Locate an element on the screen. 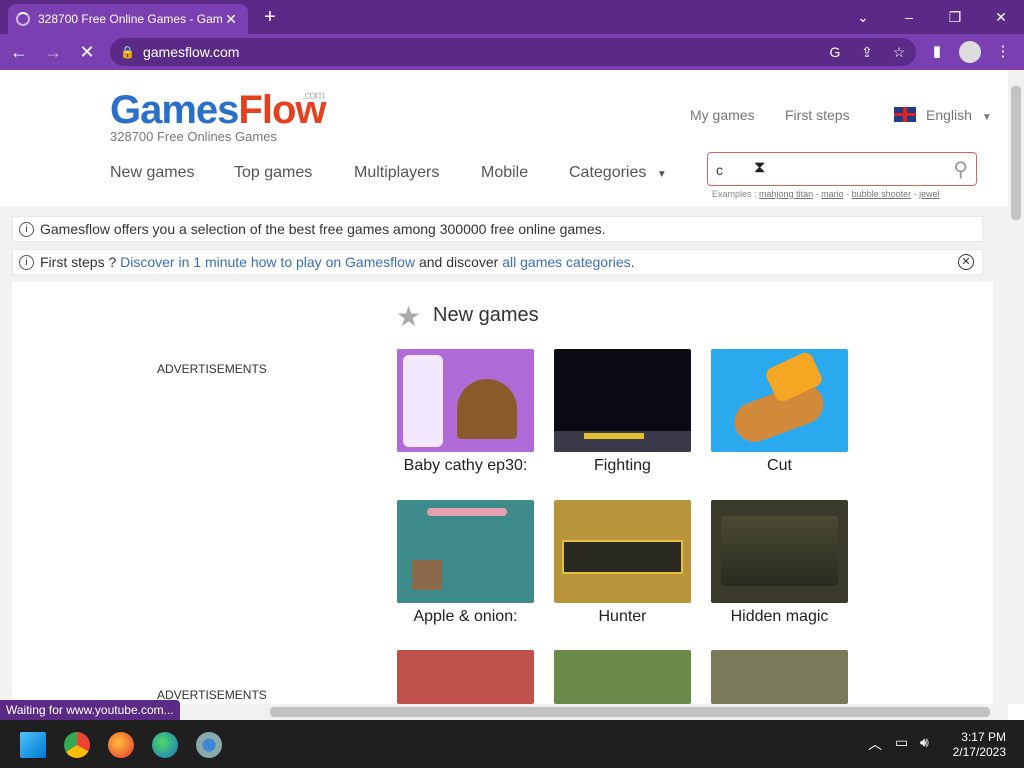 This screenshot has height=768, width=1024. game-thumb-hidden-magic is located at coordinates (779, 551).